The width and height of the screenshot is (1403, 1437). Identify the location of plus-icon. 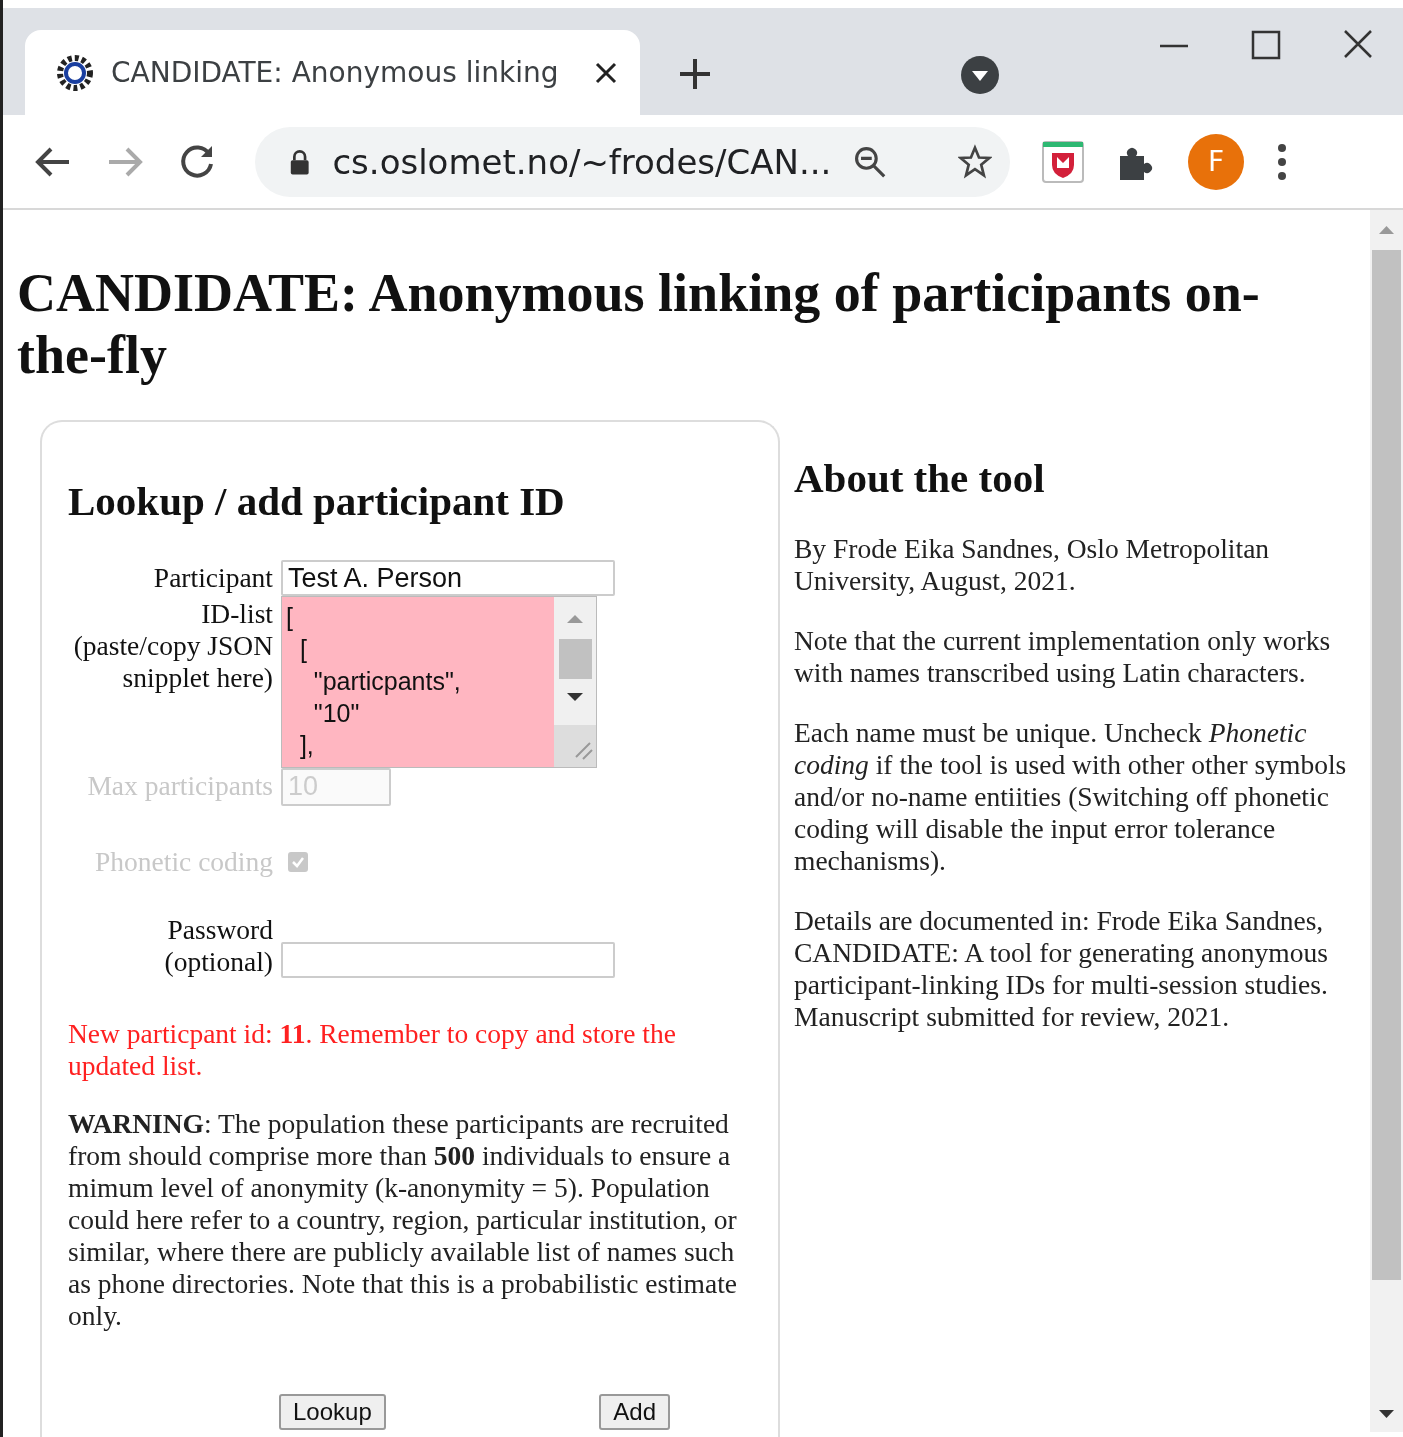
(695, 74).